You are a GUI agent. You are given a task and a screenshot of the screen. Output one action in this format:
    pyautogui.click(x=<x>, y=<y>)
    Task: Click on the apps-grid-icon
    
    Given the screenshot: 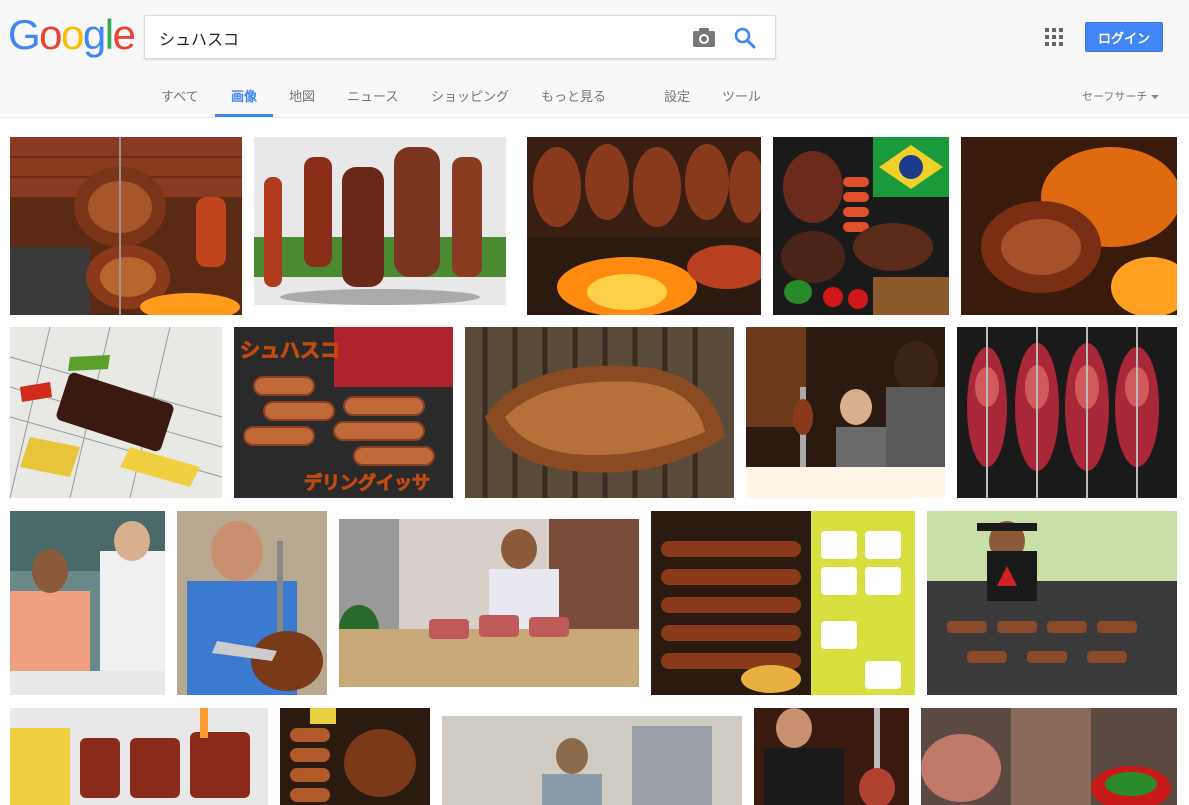 What is the action you would take?
    pyautogui.click(x=1054, y=37)
    